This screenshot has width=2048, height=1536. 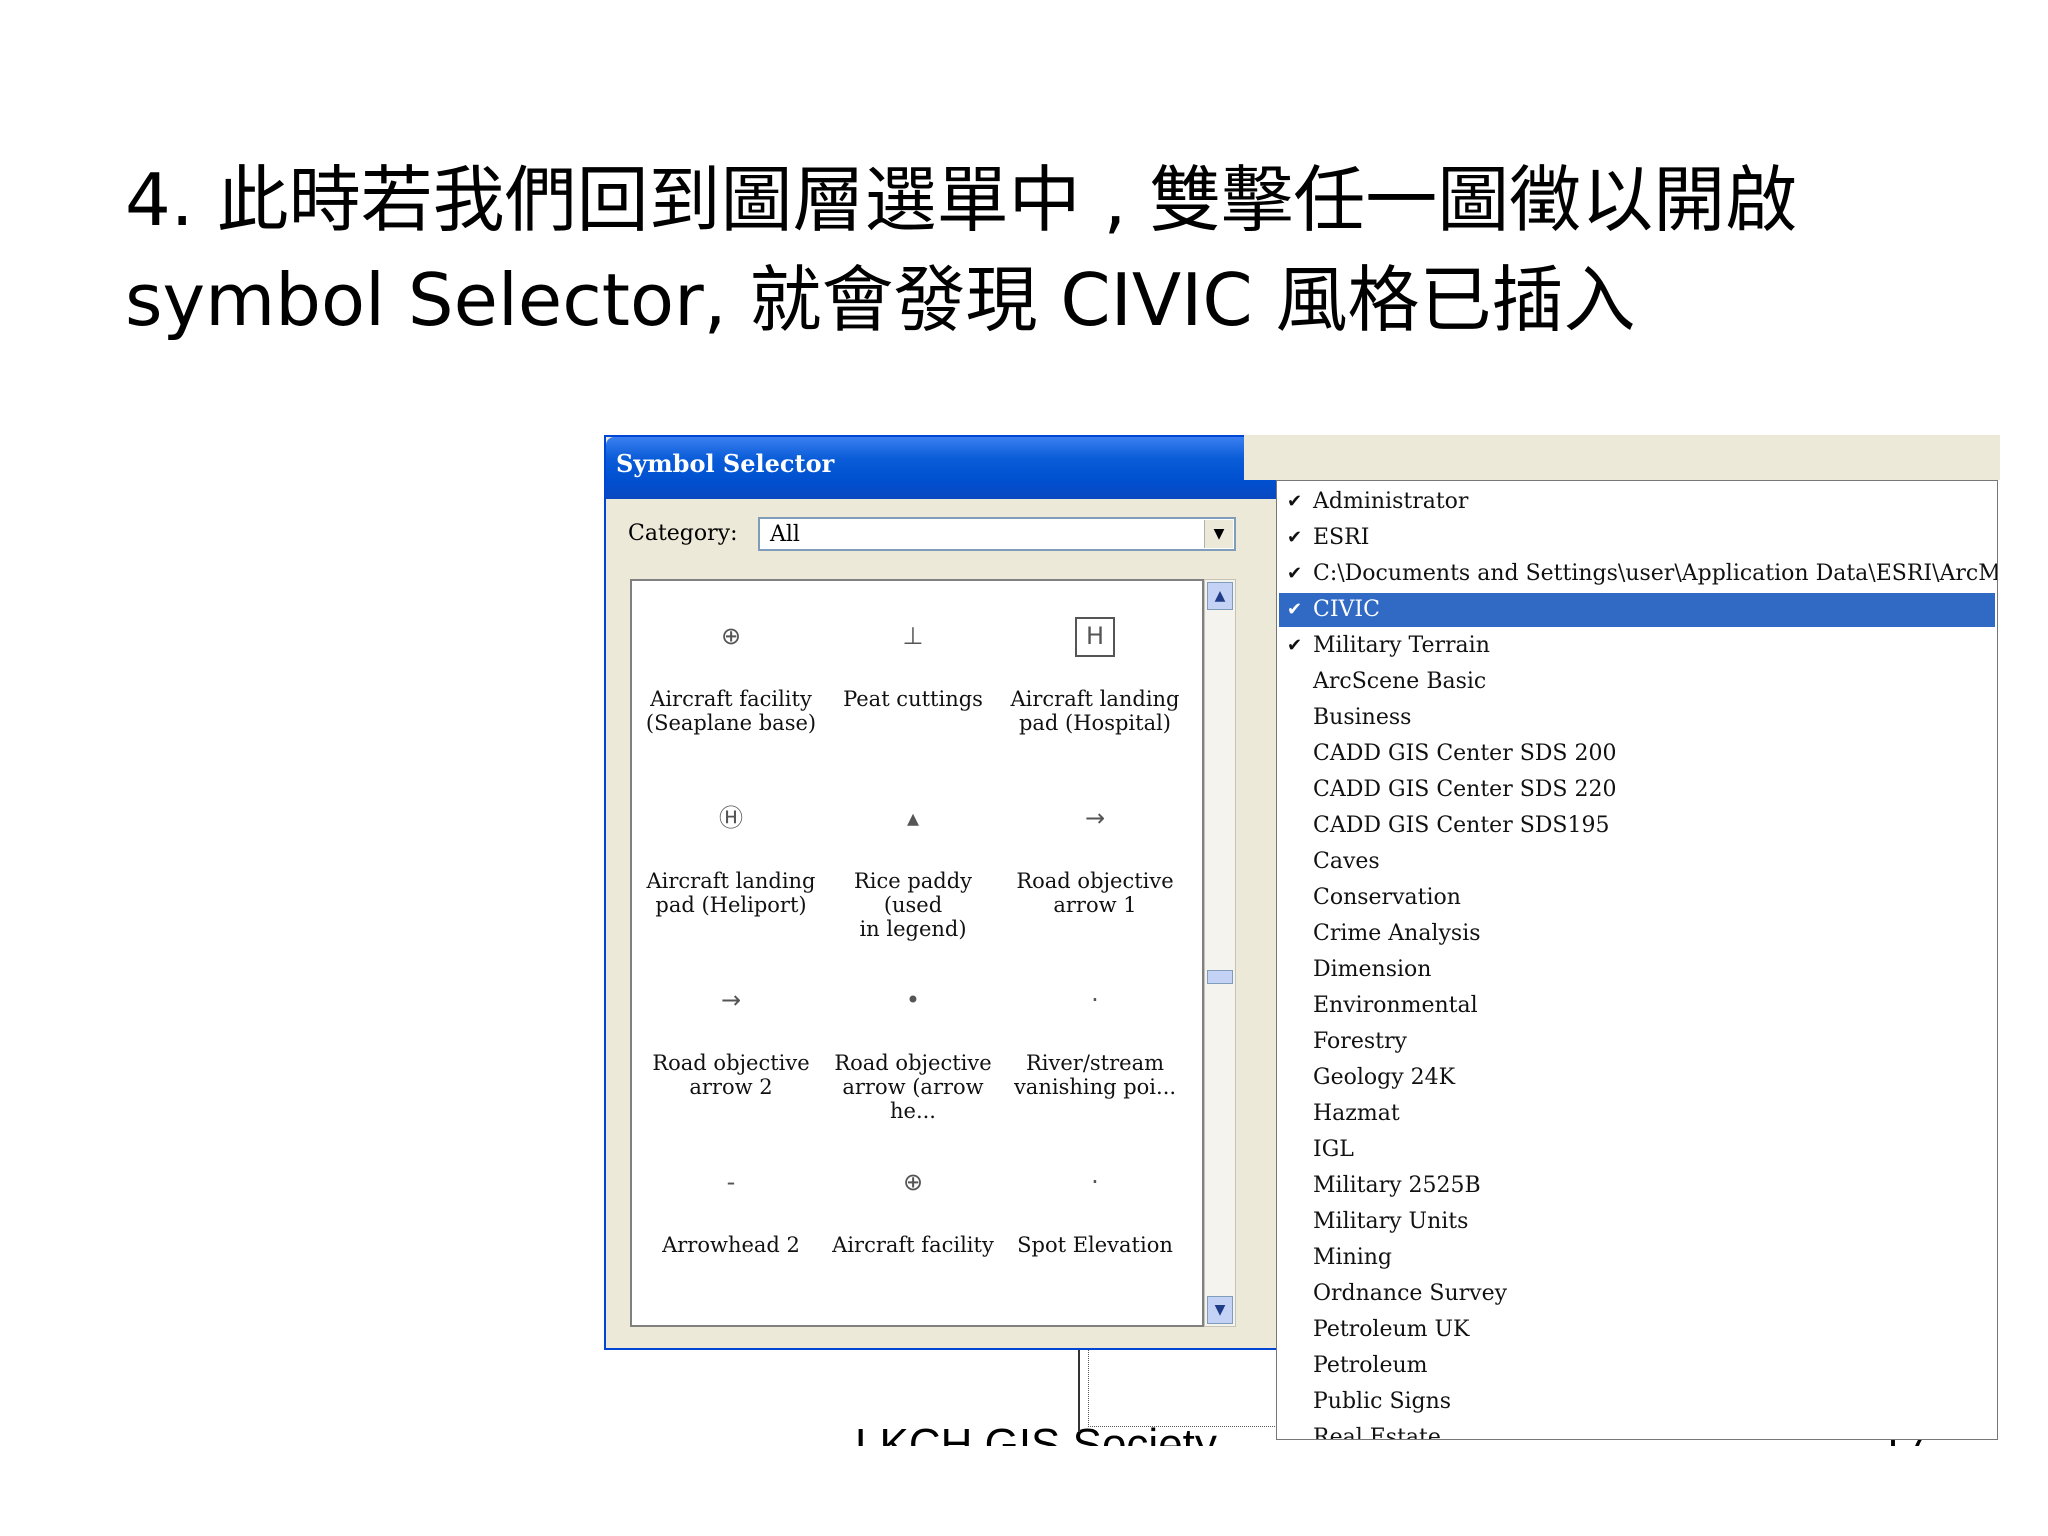 I want to click on symbol-label: Arrowhead 2, so click(x=731, y=1245).